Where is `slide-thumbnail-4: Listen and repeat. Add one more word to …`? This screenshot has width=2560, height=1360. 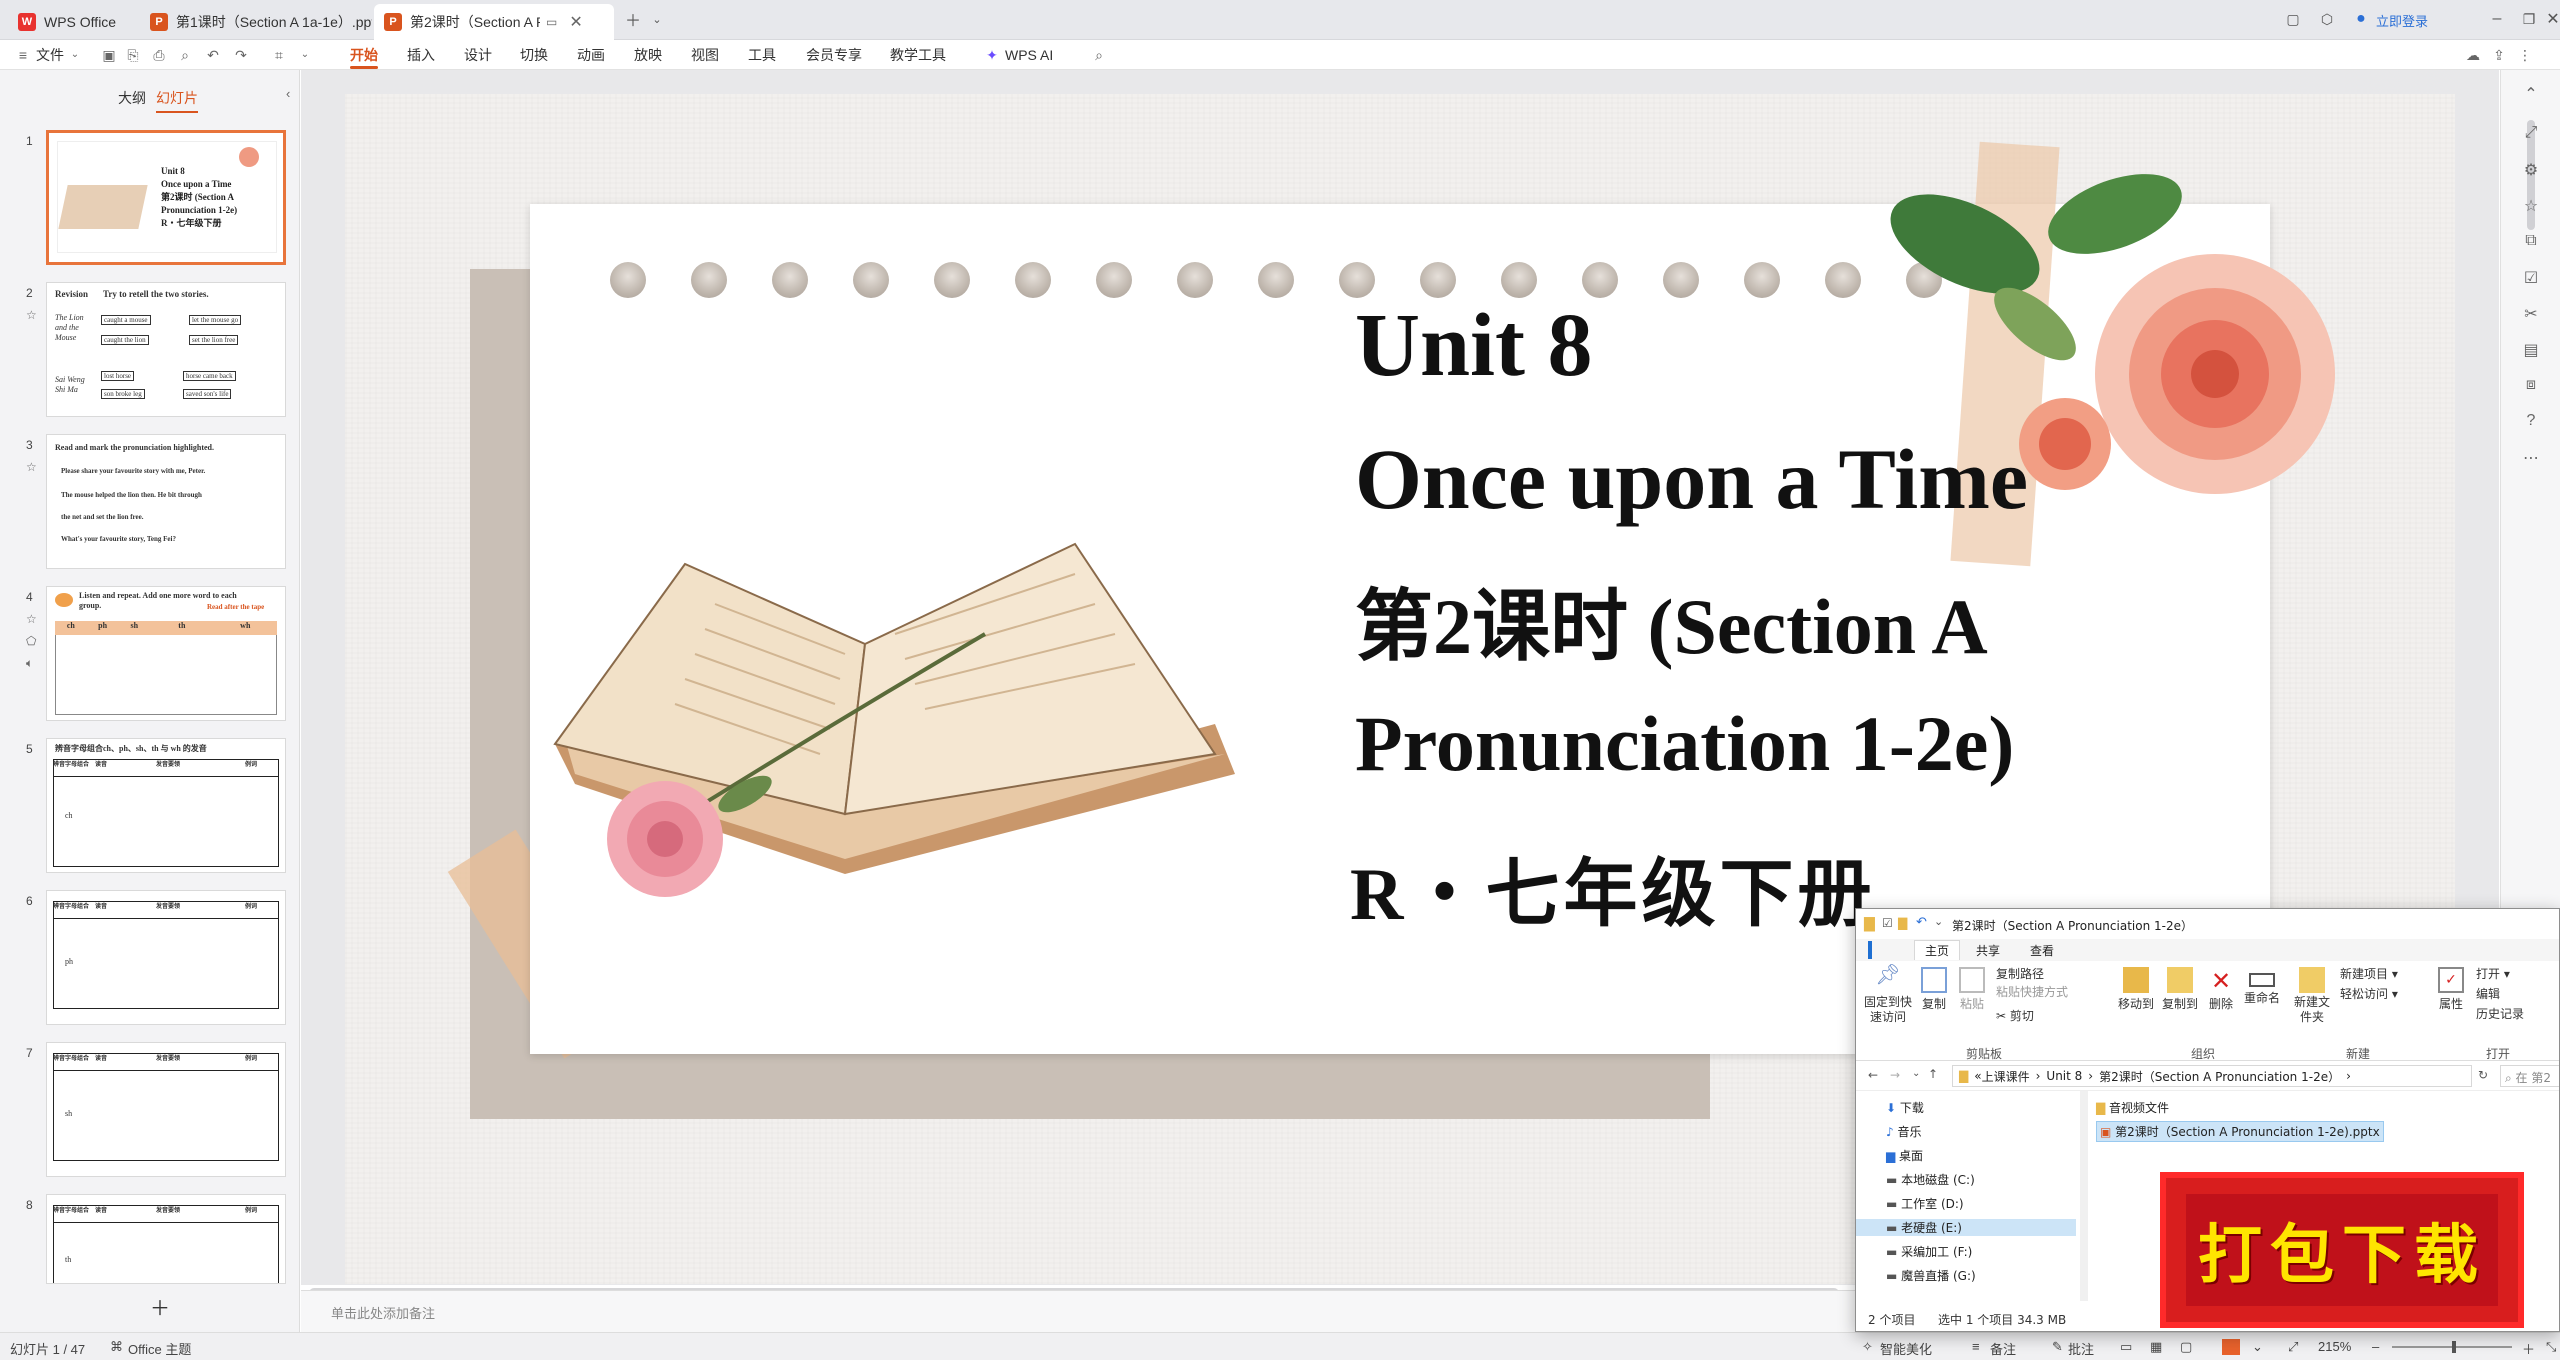 slide-thumbnail-4: Listen and repeat. Add one more word to … is located at coordinates (166, 653).